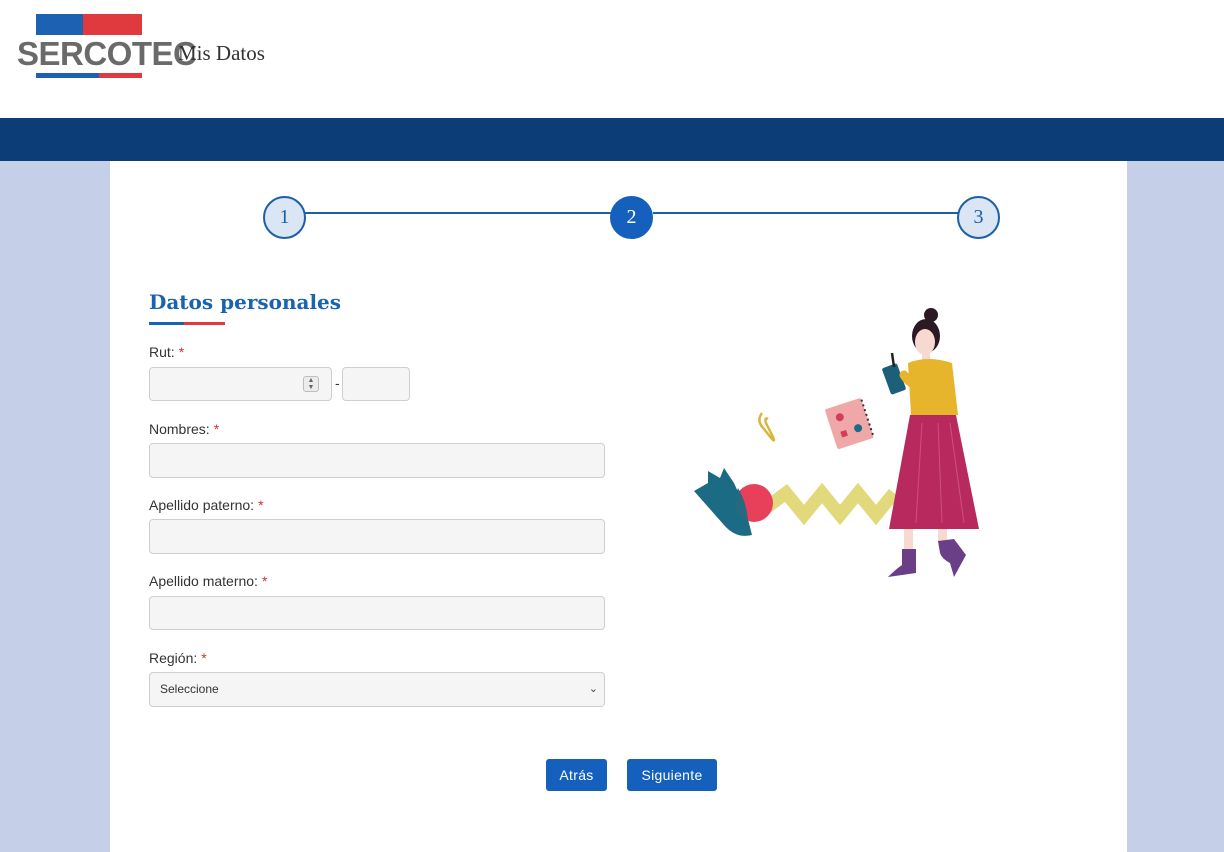  I want to click on apellido-materno-input, so click(377, 613).